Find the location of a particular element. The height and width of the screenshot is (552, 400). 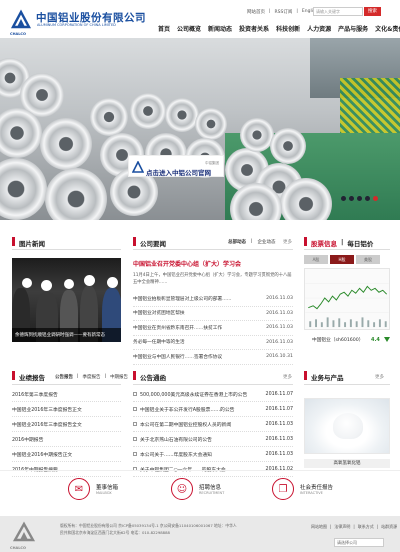

stock-label: 中国铝业（sh601600） is located at coordinates (338, 340).